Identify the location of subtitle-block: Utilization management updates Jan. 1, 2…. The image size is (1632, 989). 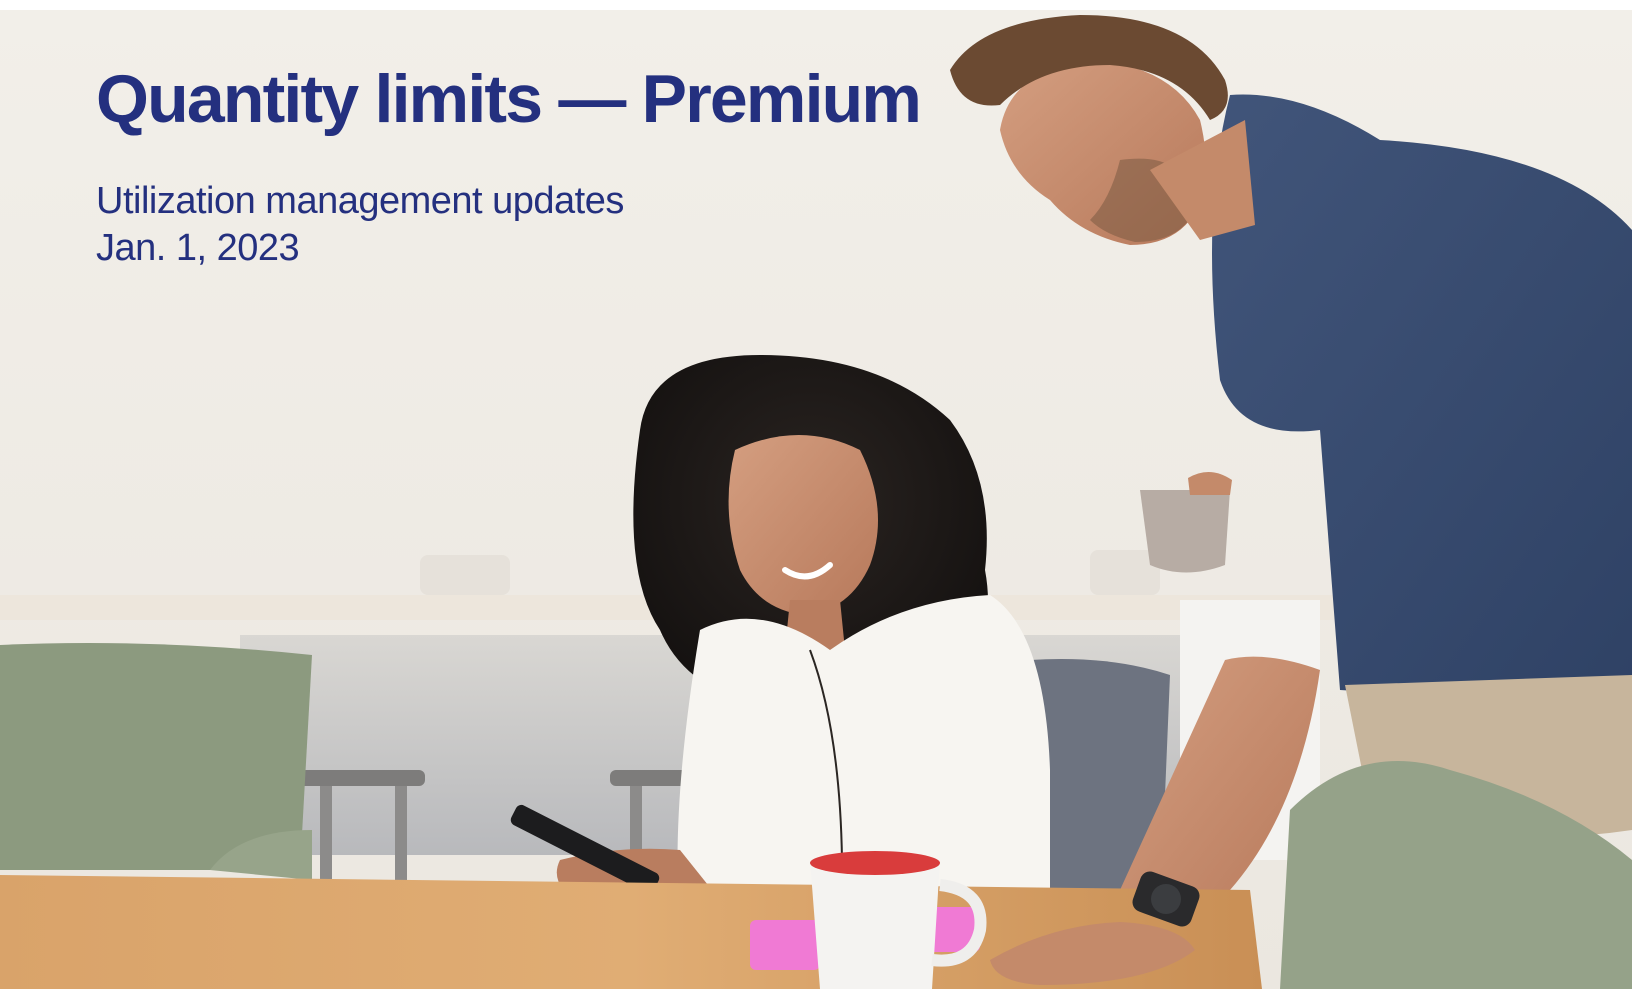
(360, 225).